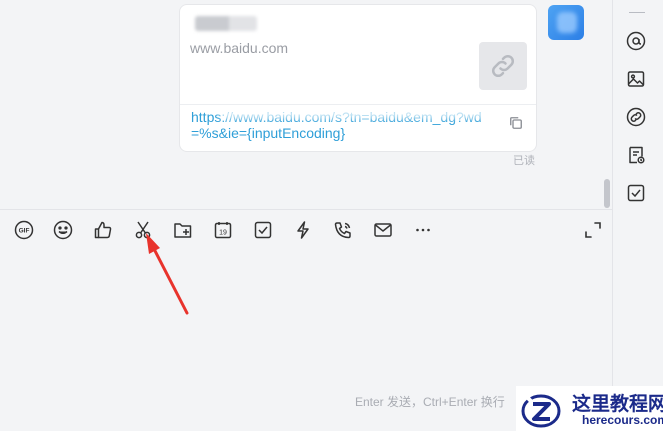 The width and height of the screenshot is (663, 431). What do you see at coordinates (358, 104) in the screenshot?
I see `card-divider` at bounding box center [358, 104].